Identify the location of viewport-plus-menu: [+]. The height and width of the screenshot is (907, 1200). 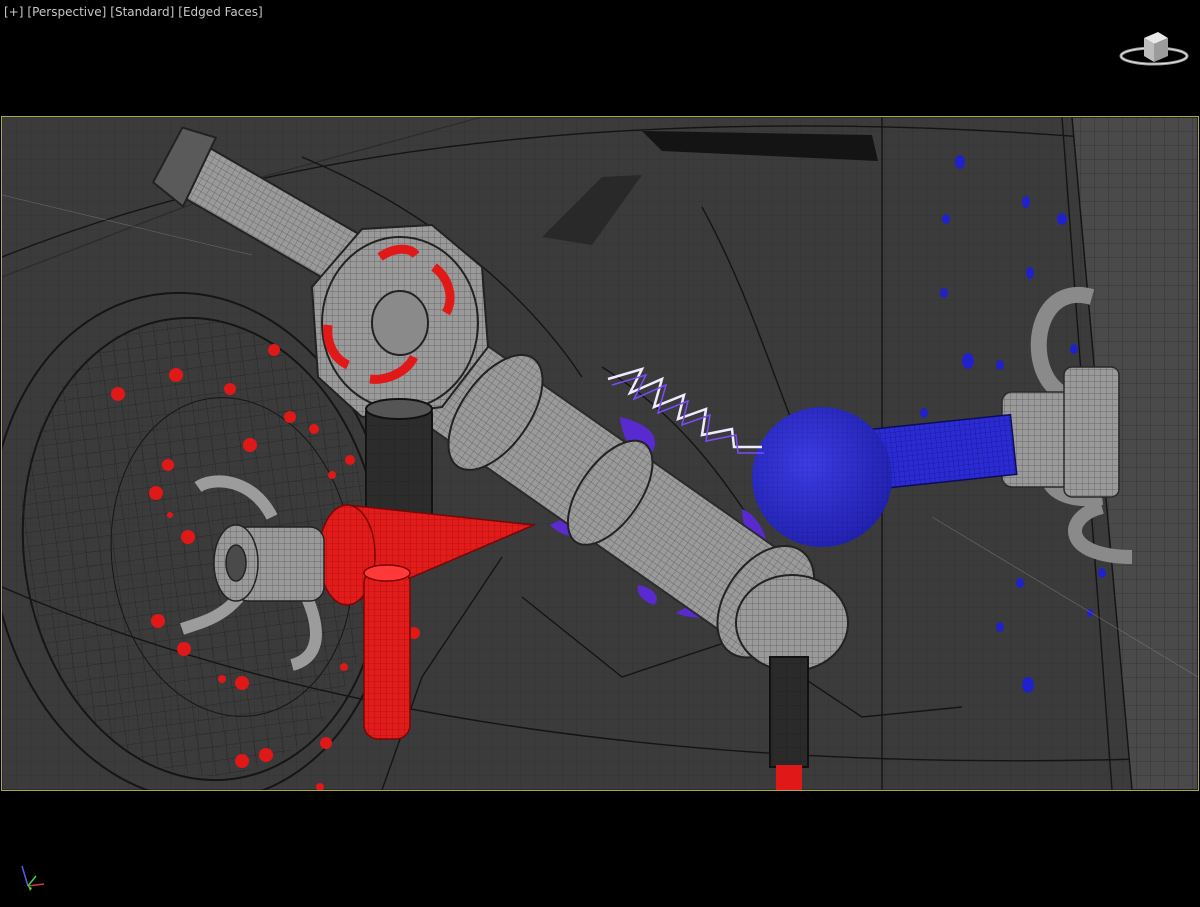
(13, 12).